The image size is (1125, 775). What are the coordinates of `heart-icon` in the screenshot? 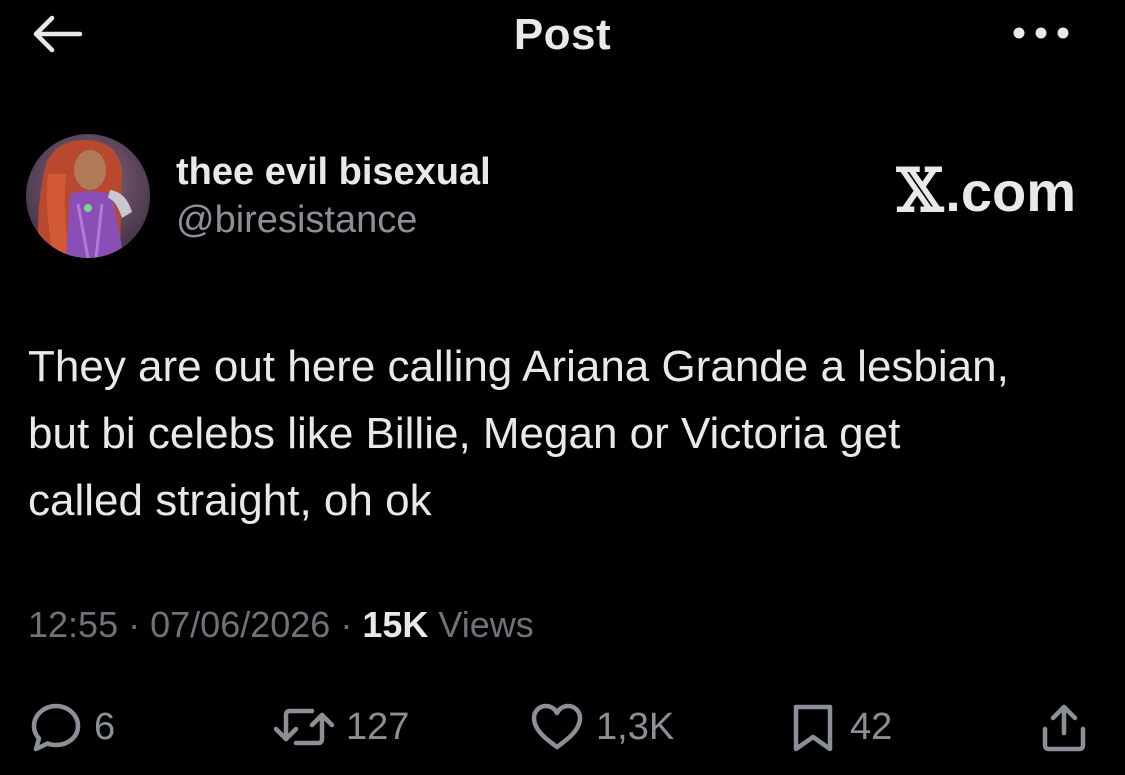 It's located at (557, 727).